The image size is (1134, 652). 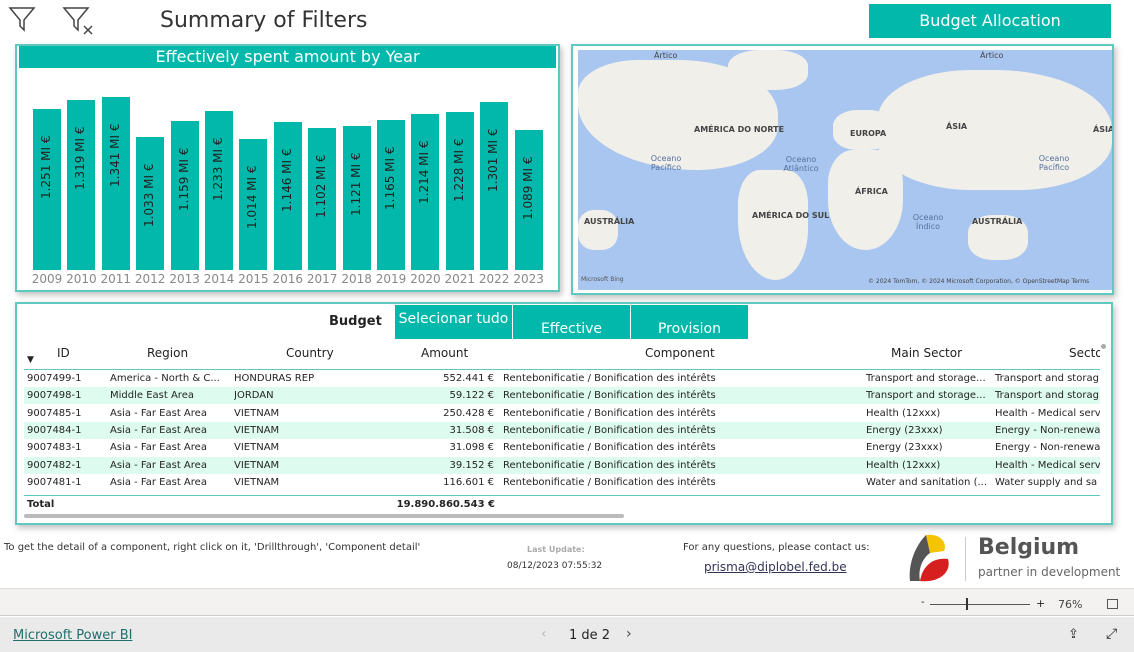 I want to click on table-cell: 9007485-1, so click(x=54, y=413).